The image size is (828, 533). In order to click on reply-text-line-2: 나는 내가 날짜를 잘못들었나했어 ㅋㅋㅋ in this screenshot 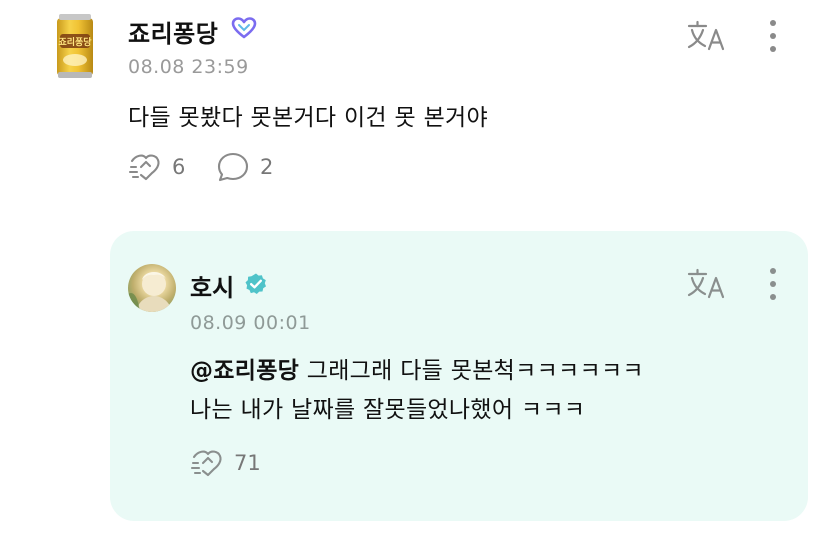, I will do `click(388, 410)`.